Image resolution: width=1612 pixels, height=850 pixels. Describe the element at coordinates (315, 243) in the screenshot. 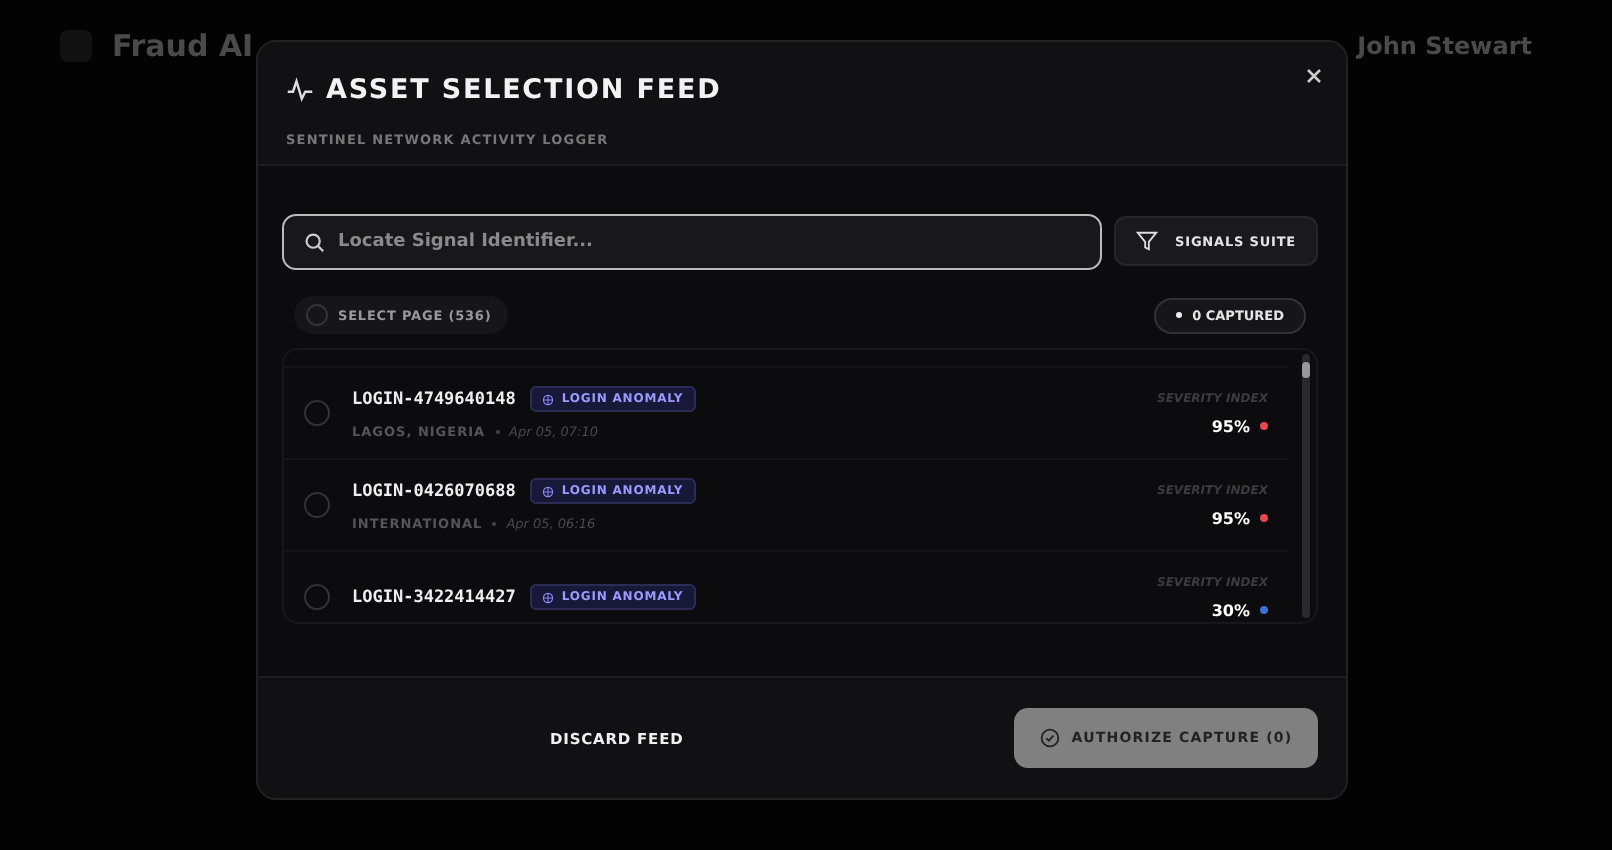

I see `search-icon` at that location.